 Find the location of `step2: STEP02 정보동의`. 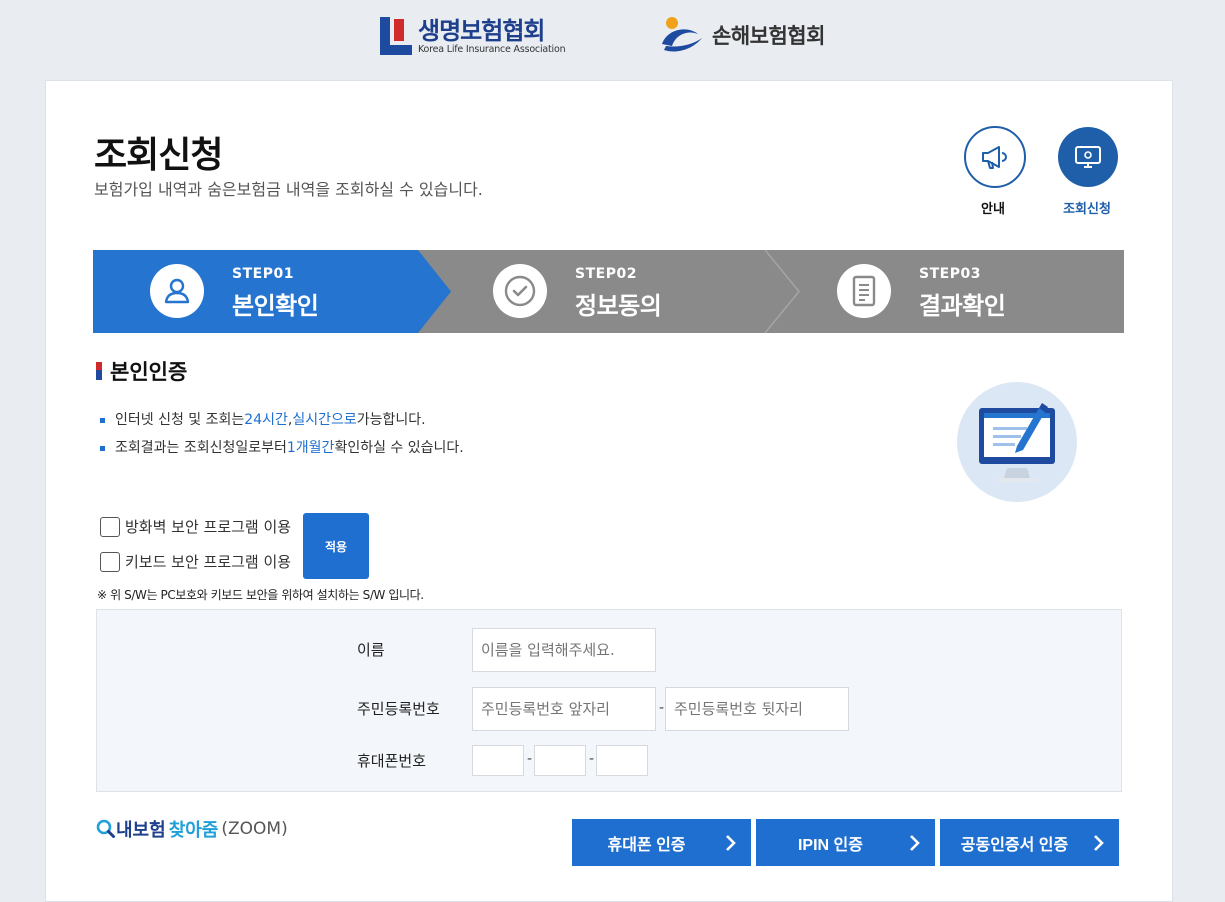

step2: STEP02 정보동의 is located at coordinates (618, 293).